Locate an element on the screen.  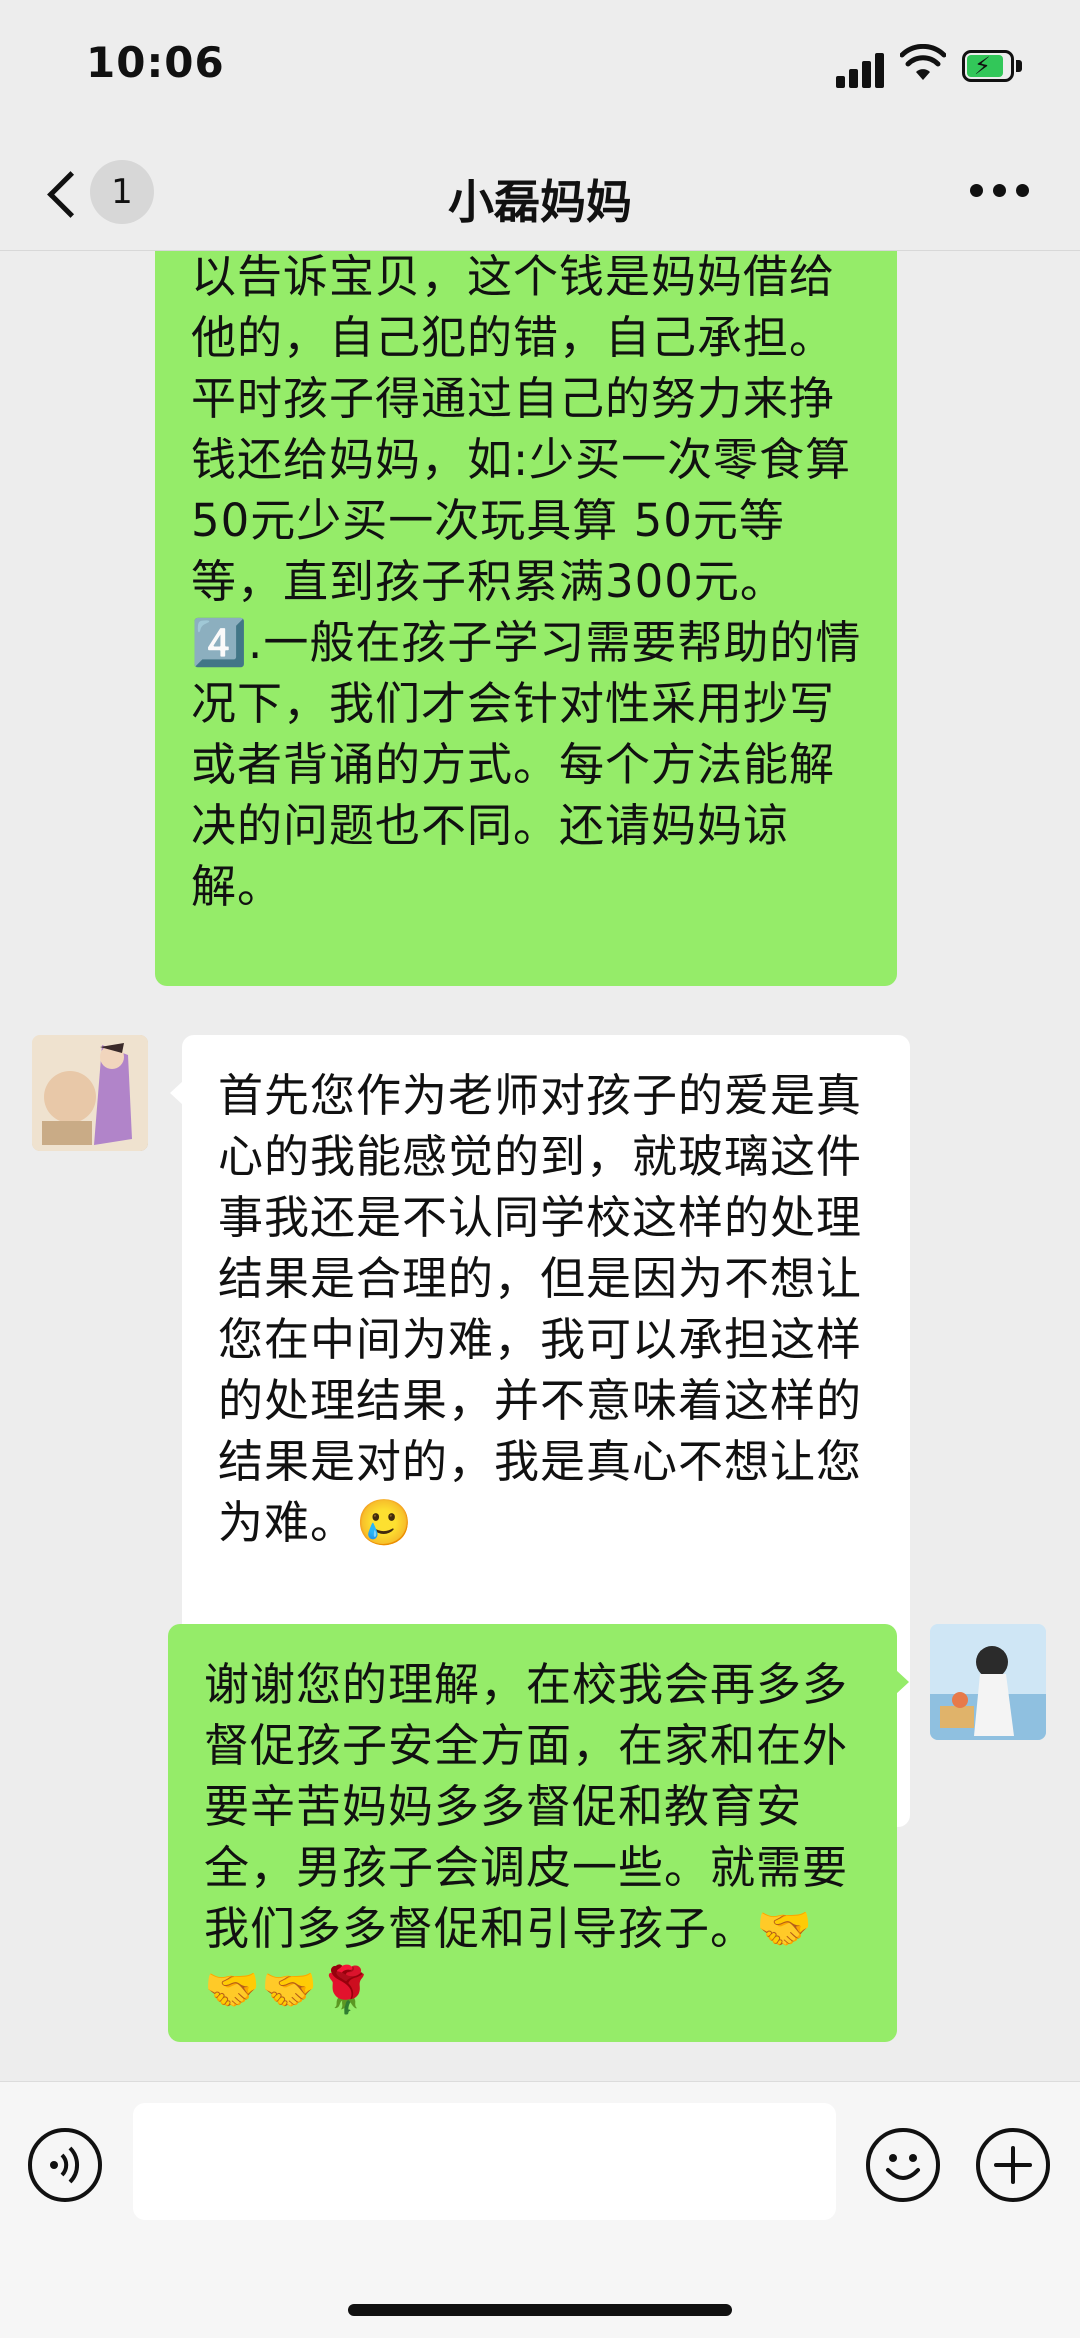
emoji-button is located at coordinates (903, 2165).